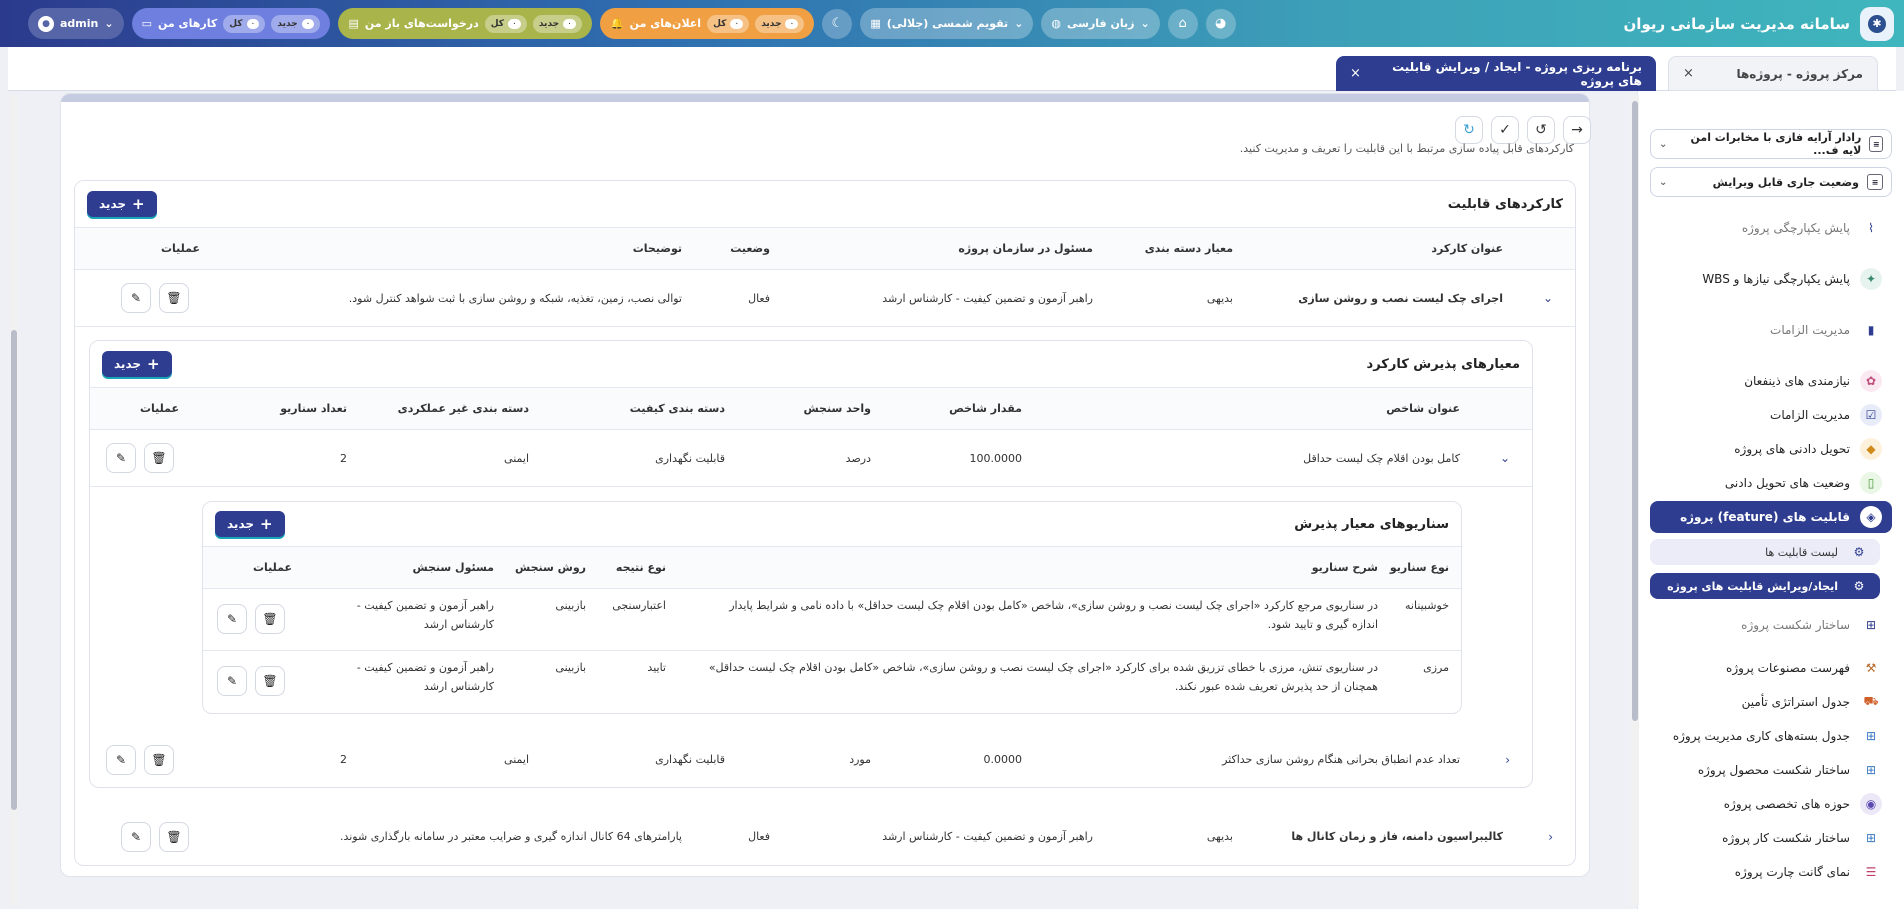  Describe the element at coordinates (1771, 415) in the screenshot. I see `sidebar-item-requirements: ☑ مدیریت الزامات` at that location.